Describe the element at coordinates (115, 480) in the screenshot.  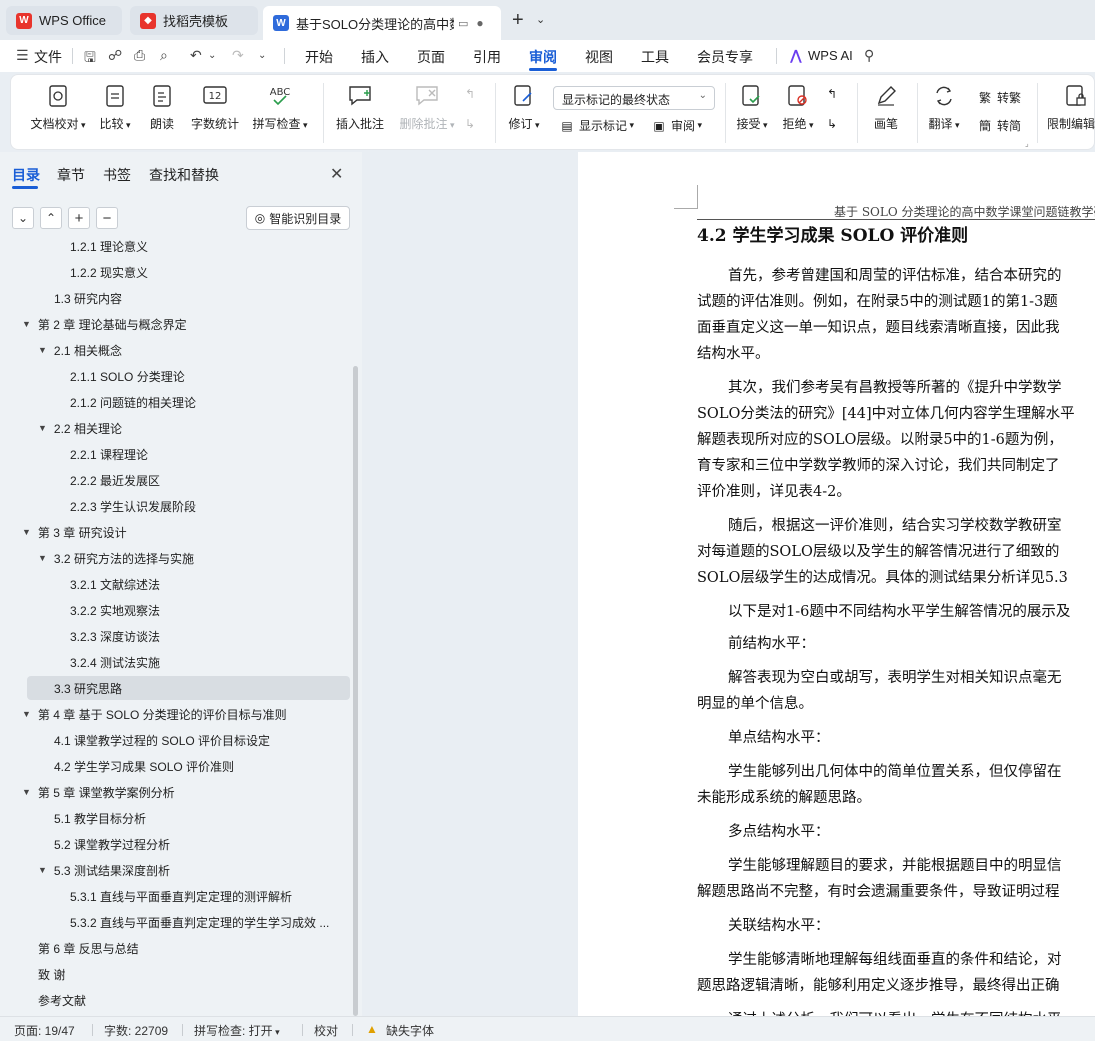
I see `toc-item: 2.2.2 最近发展区` at that location.